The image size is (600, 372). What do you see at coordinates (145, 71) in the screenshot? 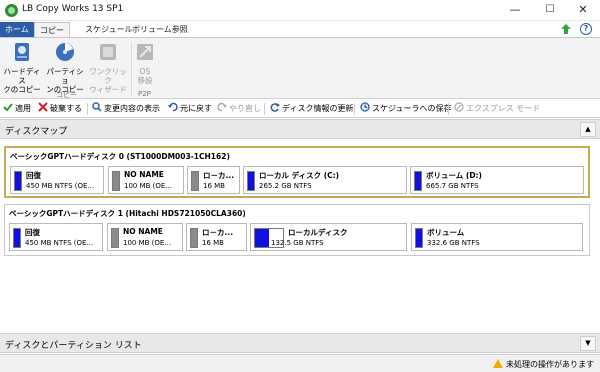
I see `os-migrate-label-1: OS` at bounding box center [145, 71].